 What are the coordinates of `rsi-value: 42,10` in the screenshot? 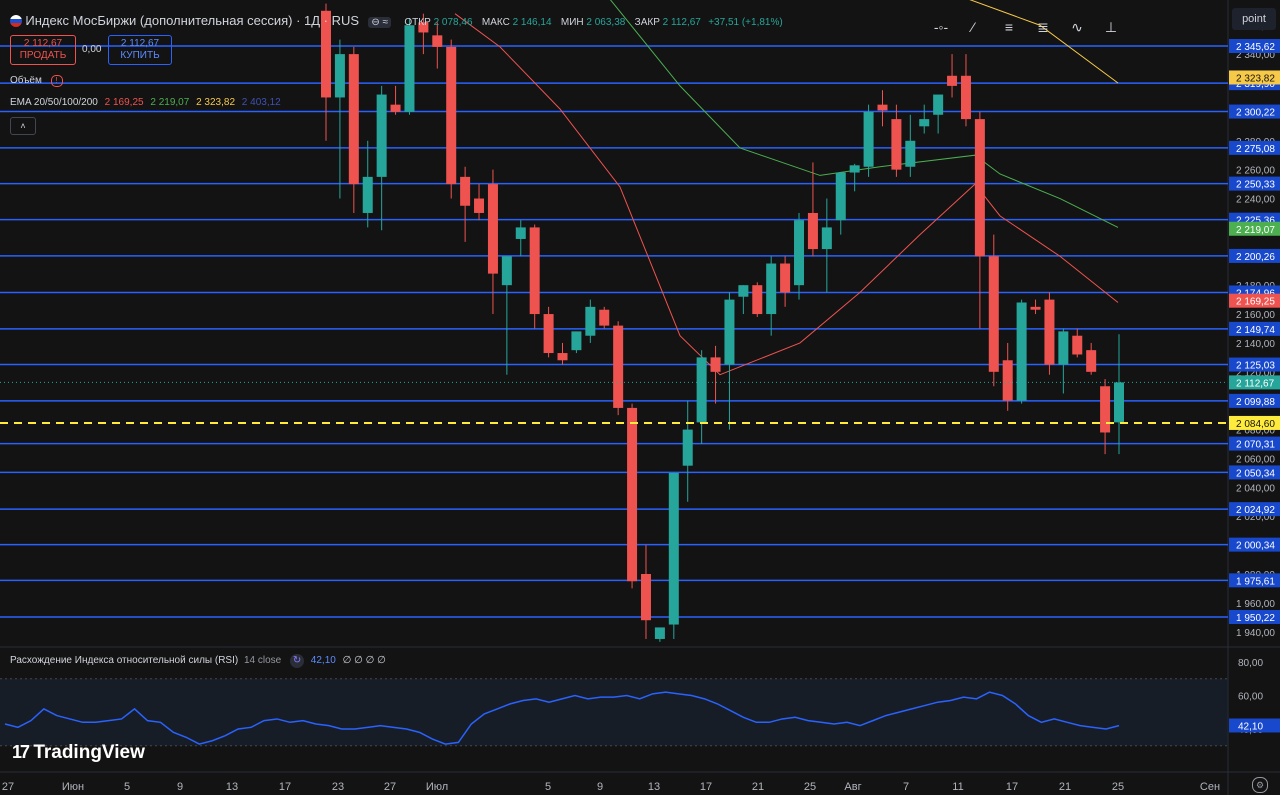 It's located at (323, 660).